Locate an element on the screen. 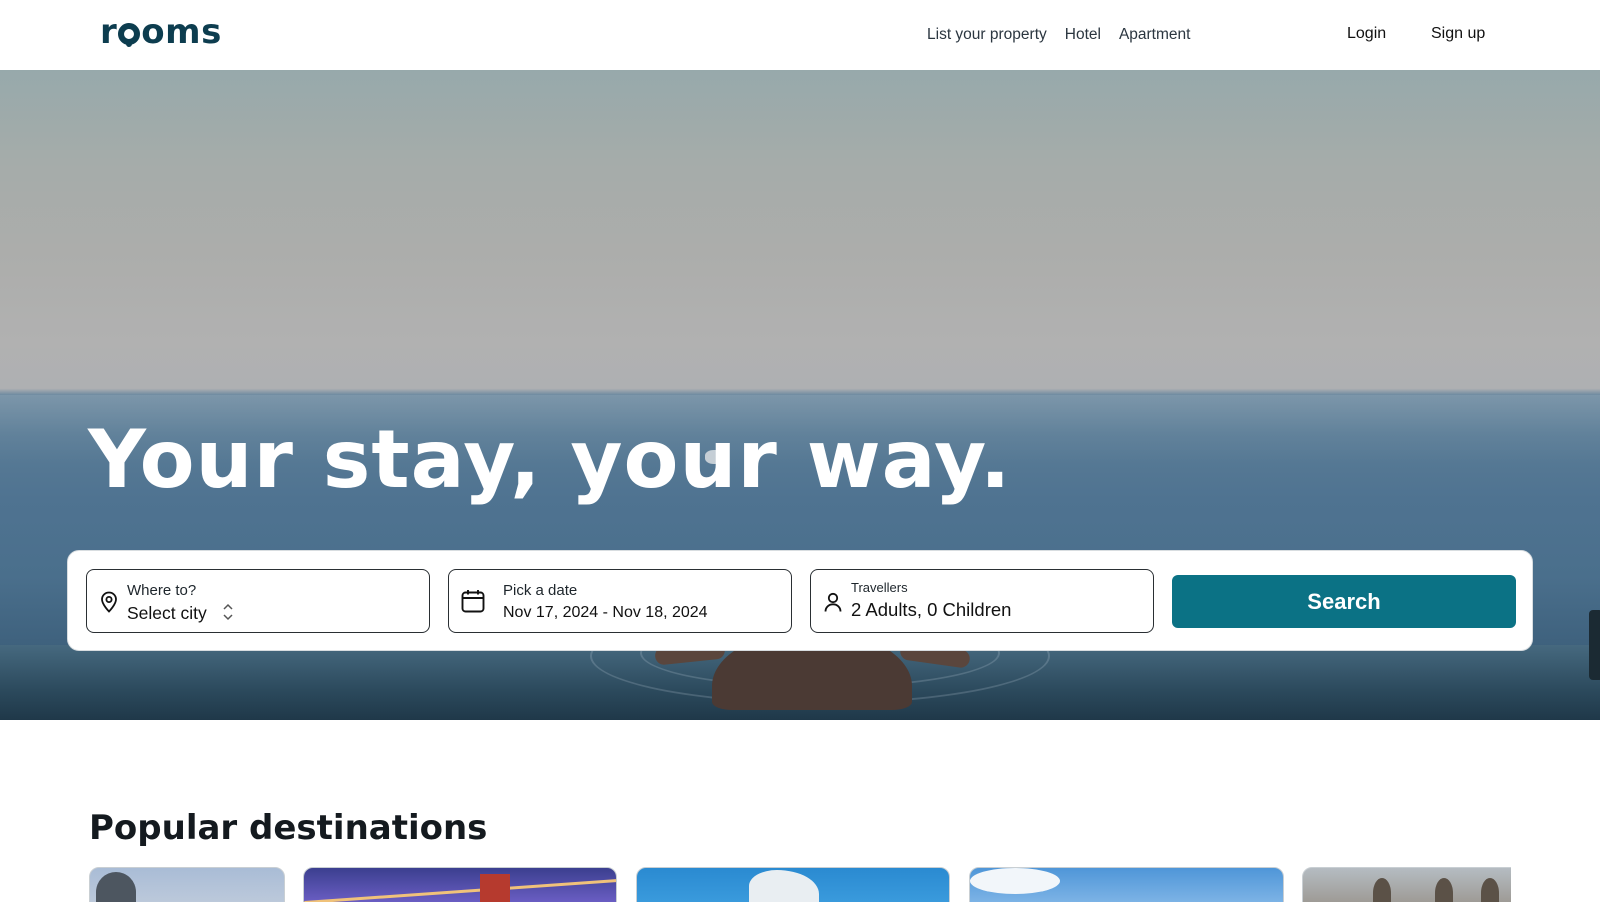 The image size is (1600, 902). logo-pin-icon is located at coordinates (129, 35).